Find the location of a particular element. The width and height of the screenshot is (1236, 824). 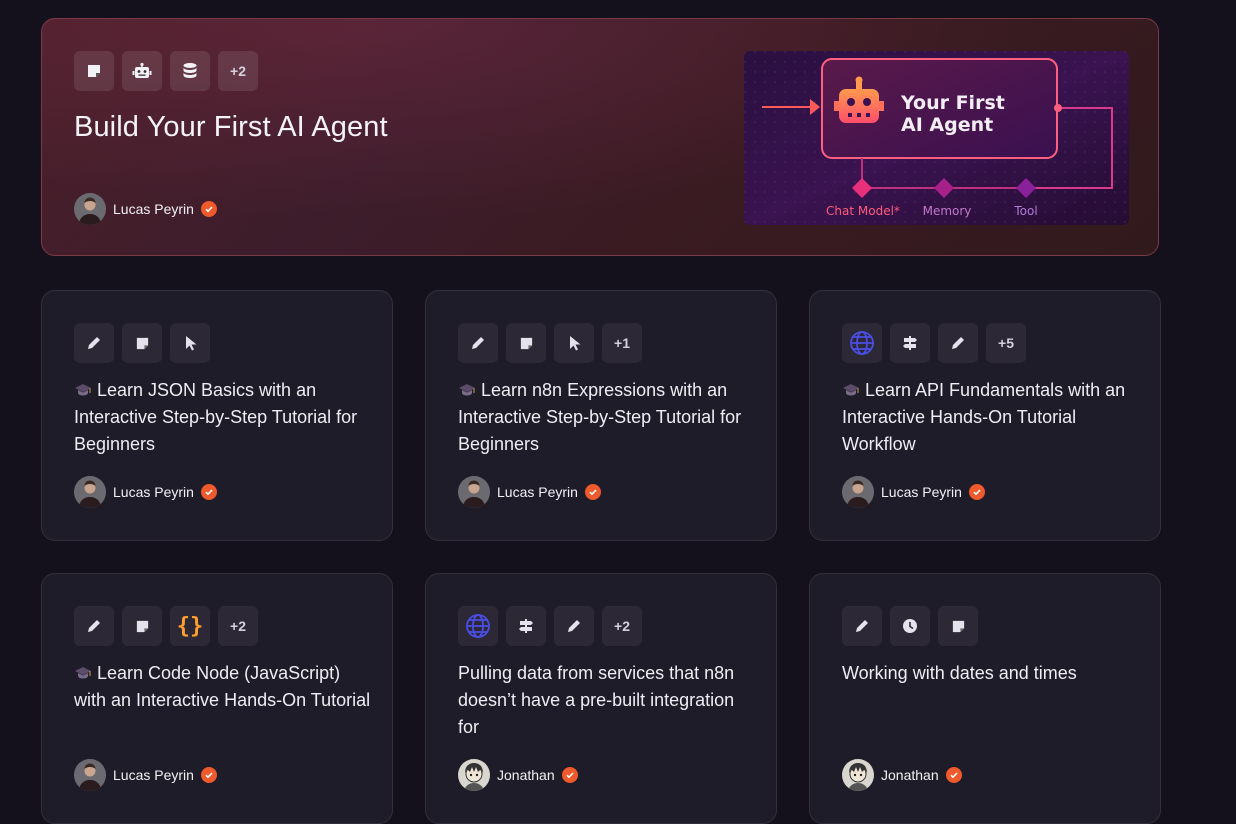

database-icon is located at coordinates (190, 71).